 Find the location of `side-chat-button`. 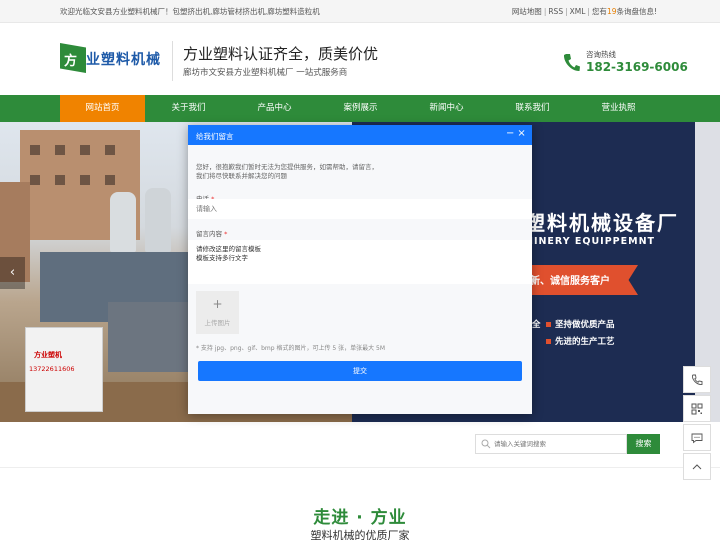

side-chat-button is located at coordinates (697, 437).